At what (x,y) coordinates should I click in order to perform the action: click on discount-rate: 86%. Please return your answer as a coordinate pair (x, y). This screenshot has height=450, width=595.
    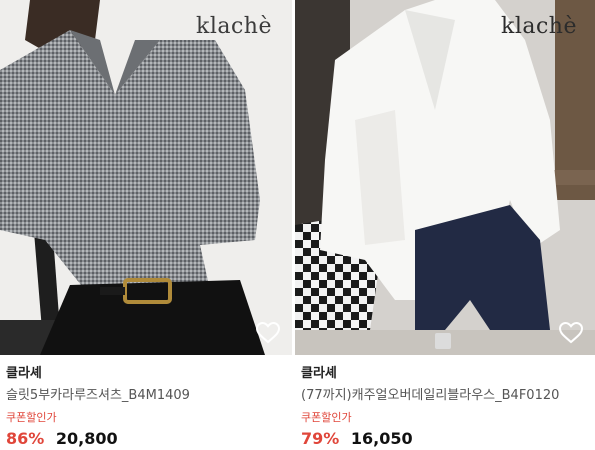
    Looking at the image, I should click on (25, 438).